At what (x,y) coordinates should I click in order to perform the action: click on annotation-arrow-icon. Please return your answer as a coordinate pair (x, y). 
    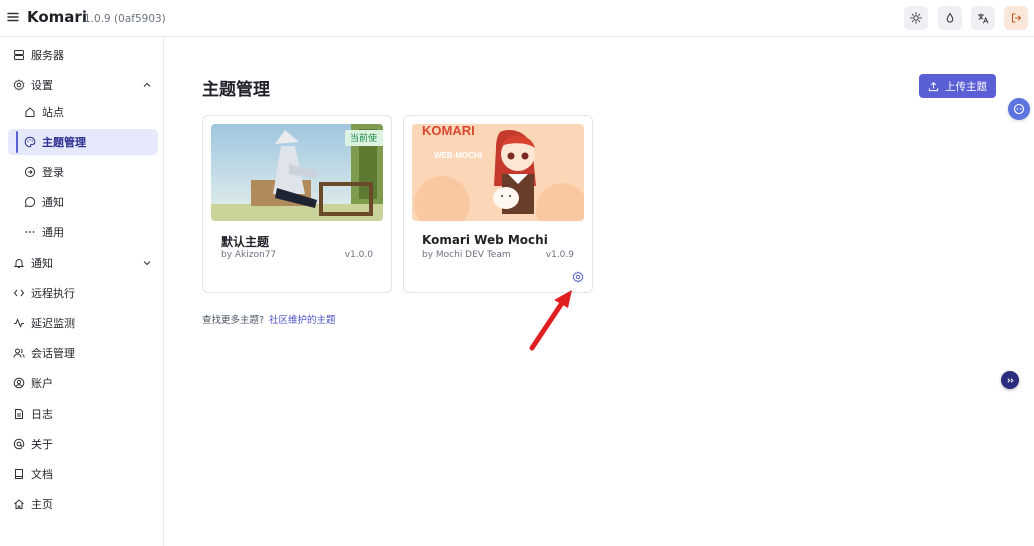
    Looking at the image, I should click on (550, 320).